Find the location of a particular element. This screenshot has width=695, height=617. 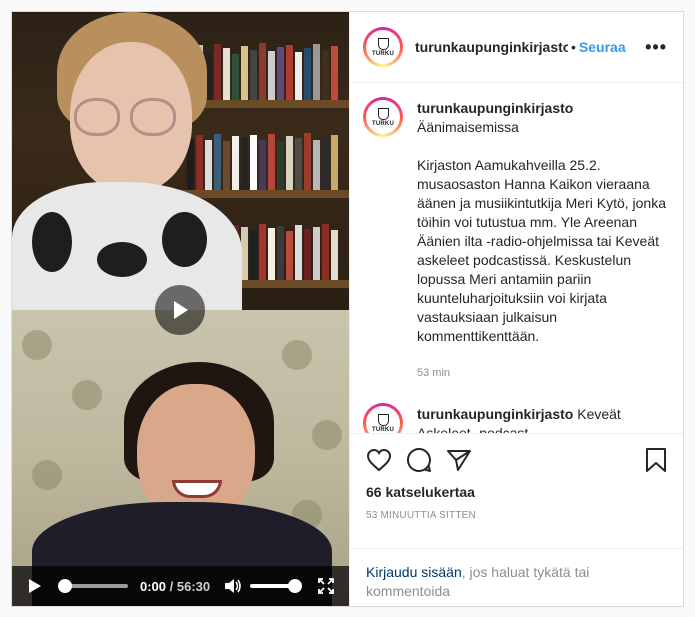

time-display: 0:00 / 56:30 is located at coordinates (175, 586).